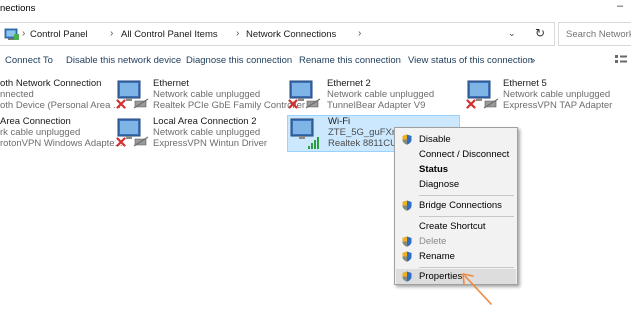  Describe the element at coordinates (350, 60) in the screenshot. I see `rename-connection-button: Rename this connection` at that location.